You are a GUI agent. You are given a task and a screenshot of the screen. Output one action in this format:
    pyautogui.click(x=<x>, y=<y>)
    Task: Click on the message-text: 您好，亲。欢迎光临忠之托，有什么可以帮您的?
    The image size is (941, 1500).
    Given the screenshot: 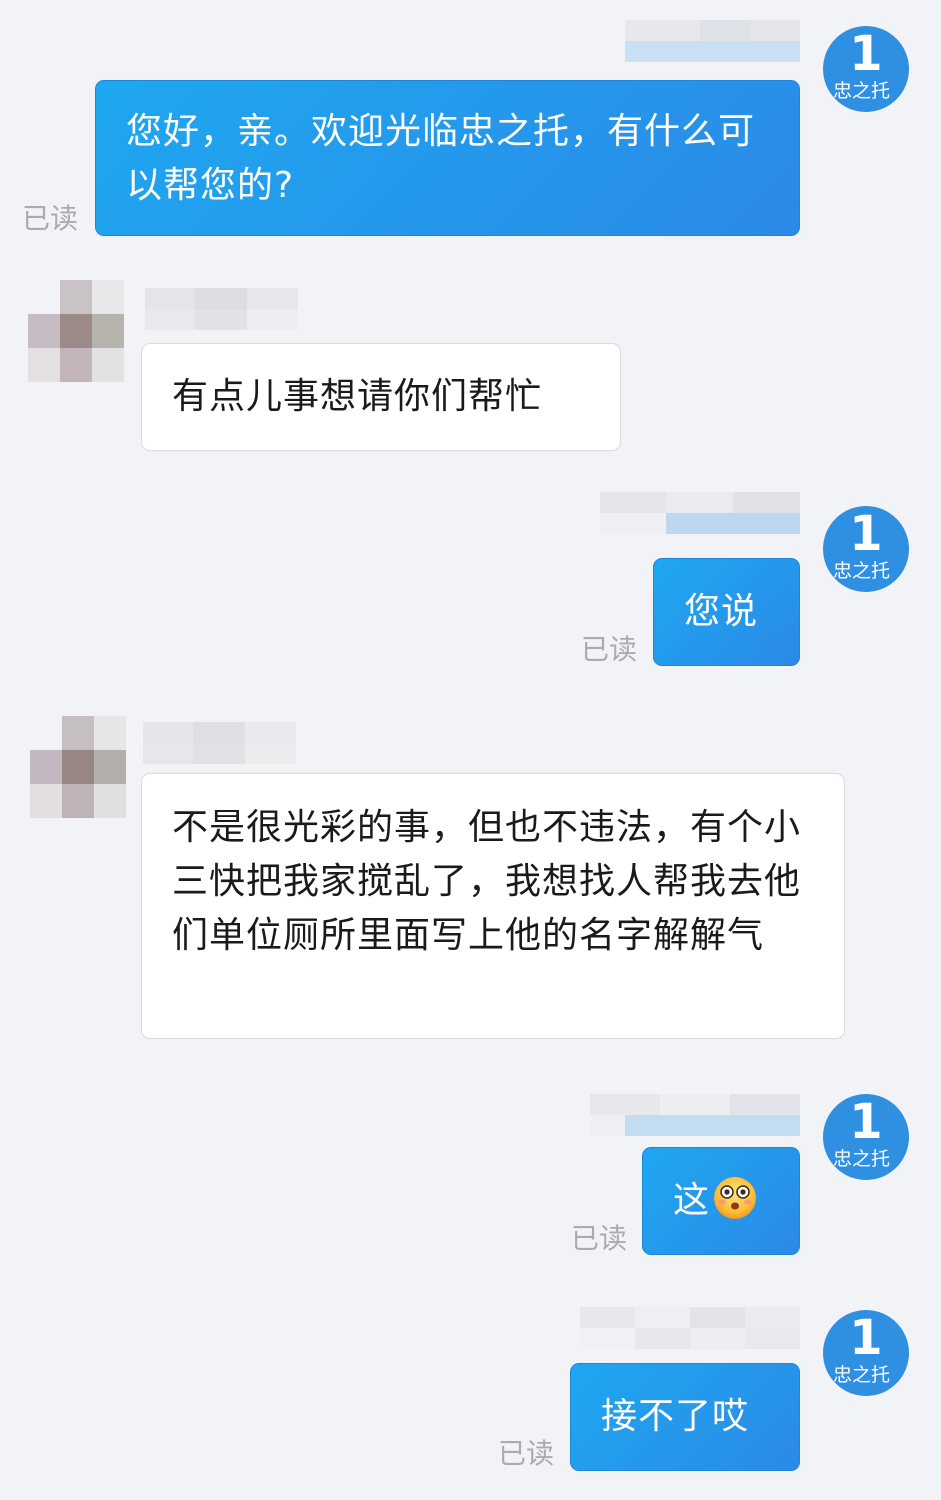 What is the action you would take?
    pyautogui.click(x=441, y=158)
    